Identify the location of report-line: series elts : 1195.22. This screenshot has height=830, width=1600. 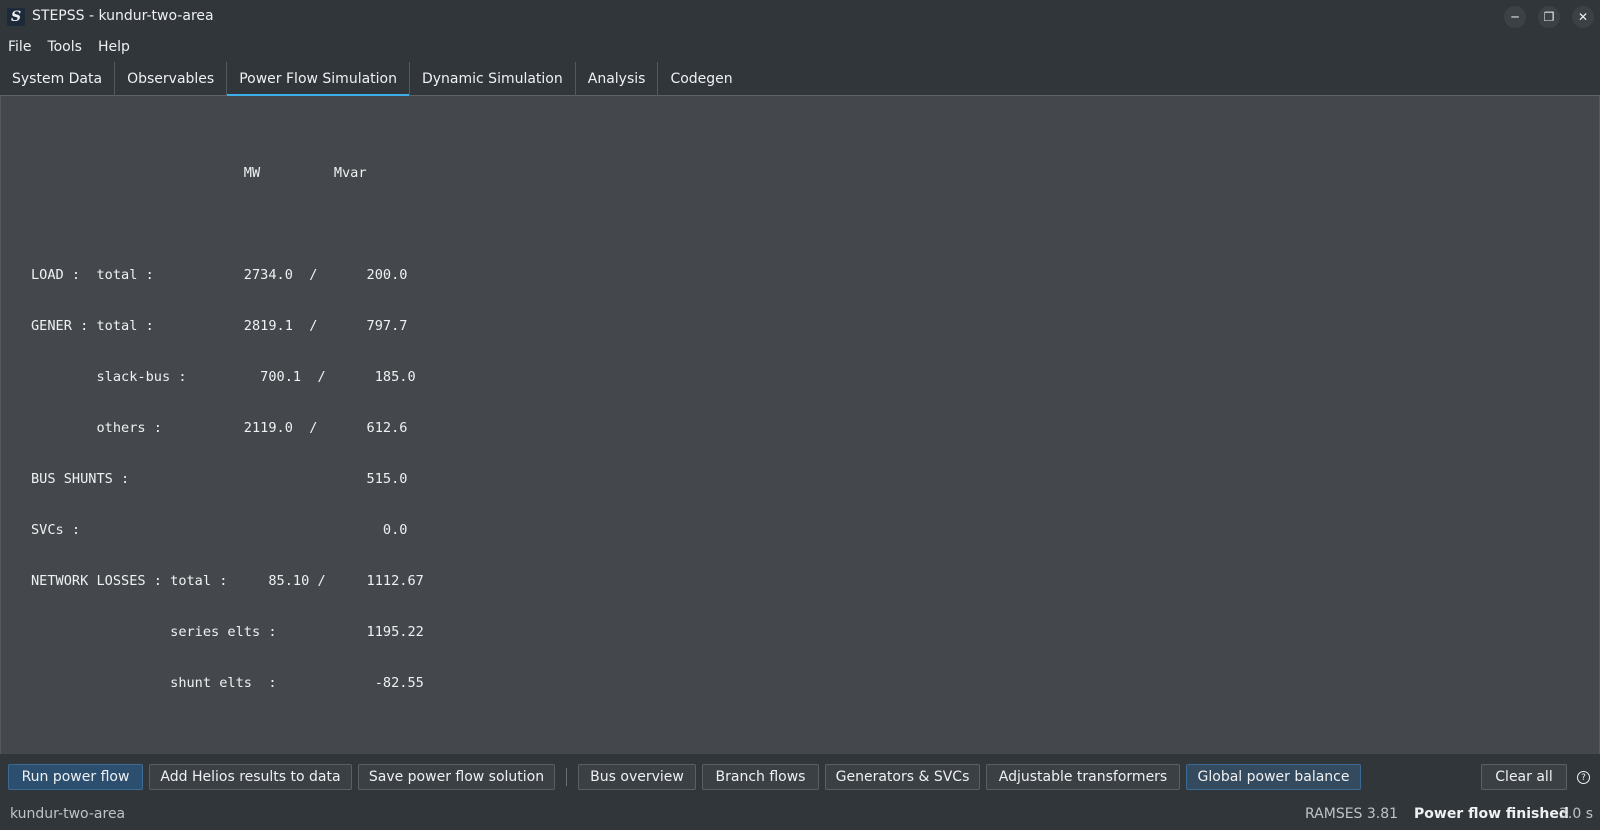
(227, 632).